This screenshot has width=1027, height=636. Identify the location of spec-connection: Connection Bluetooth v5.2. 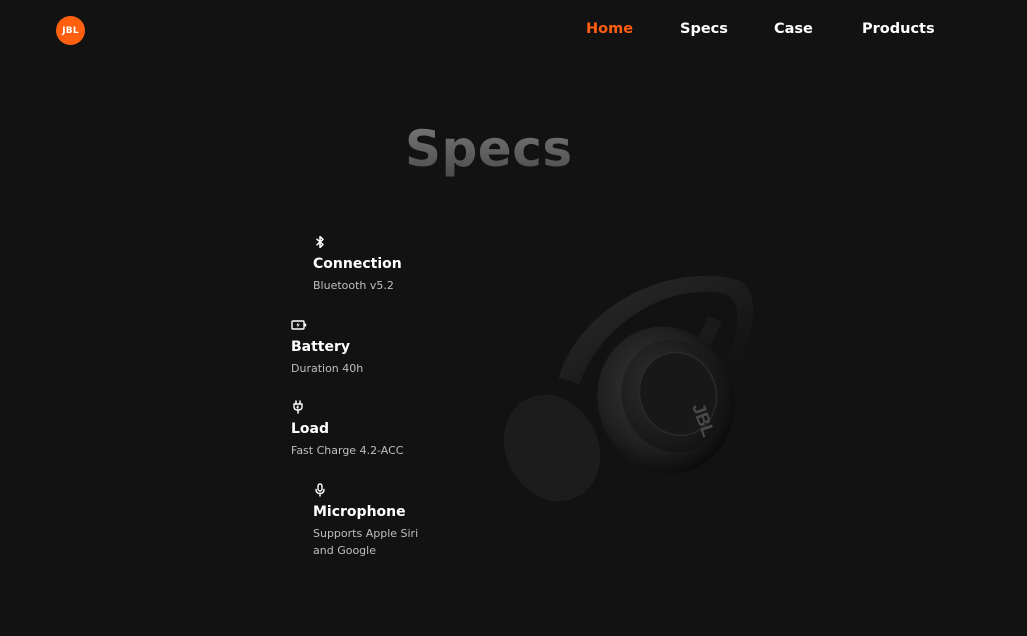
(357, 264).